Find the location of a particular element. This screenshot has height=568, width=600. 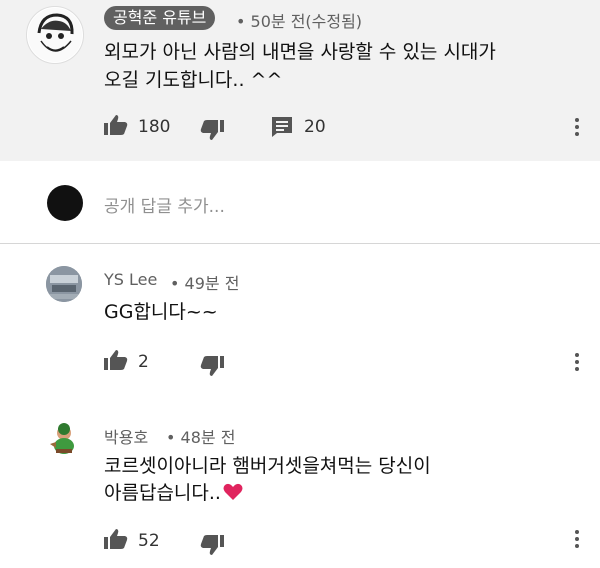

divider is located at coordinates (300, 243).